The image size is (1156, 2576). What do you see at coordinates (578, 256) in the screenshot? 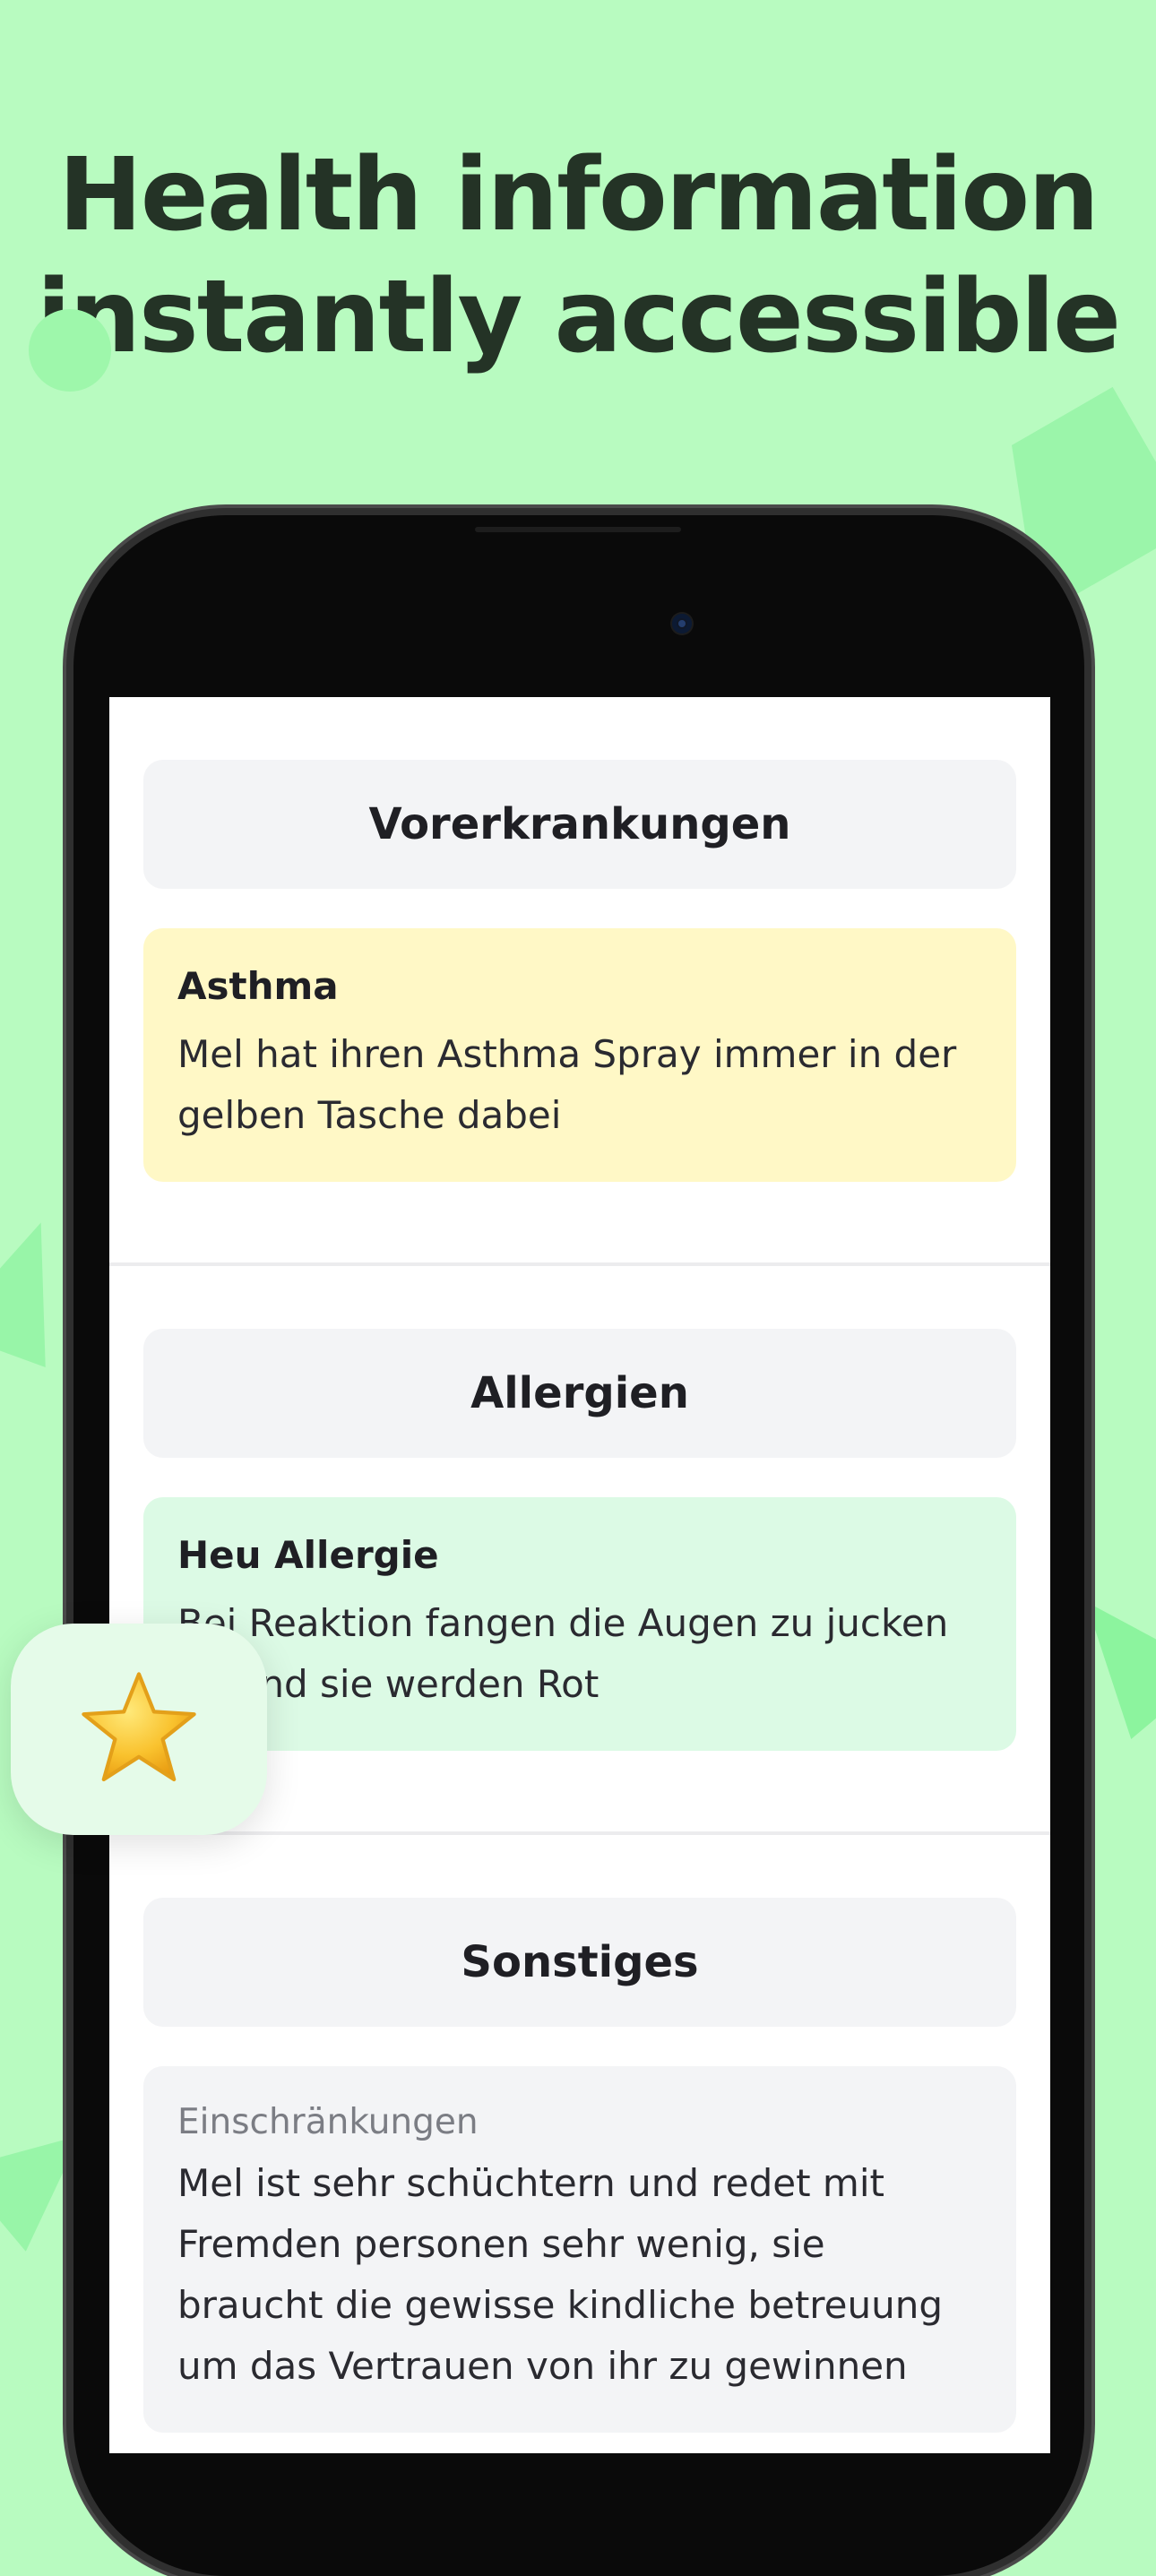
I see `headline: Health information instantly accessible` at bounding box center [578, 256].